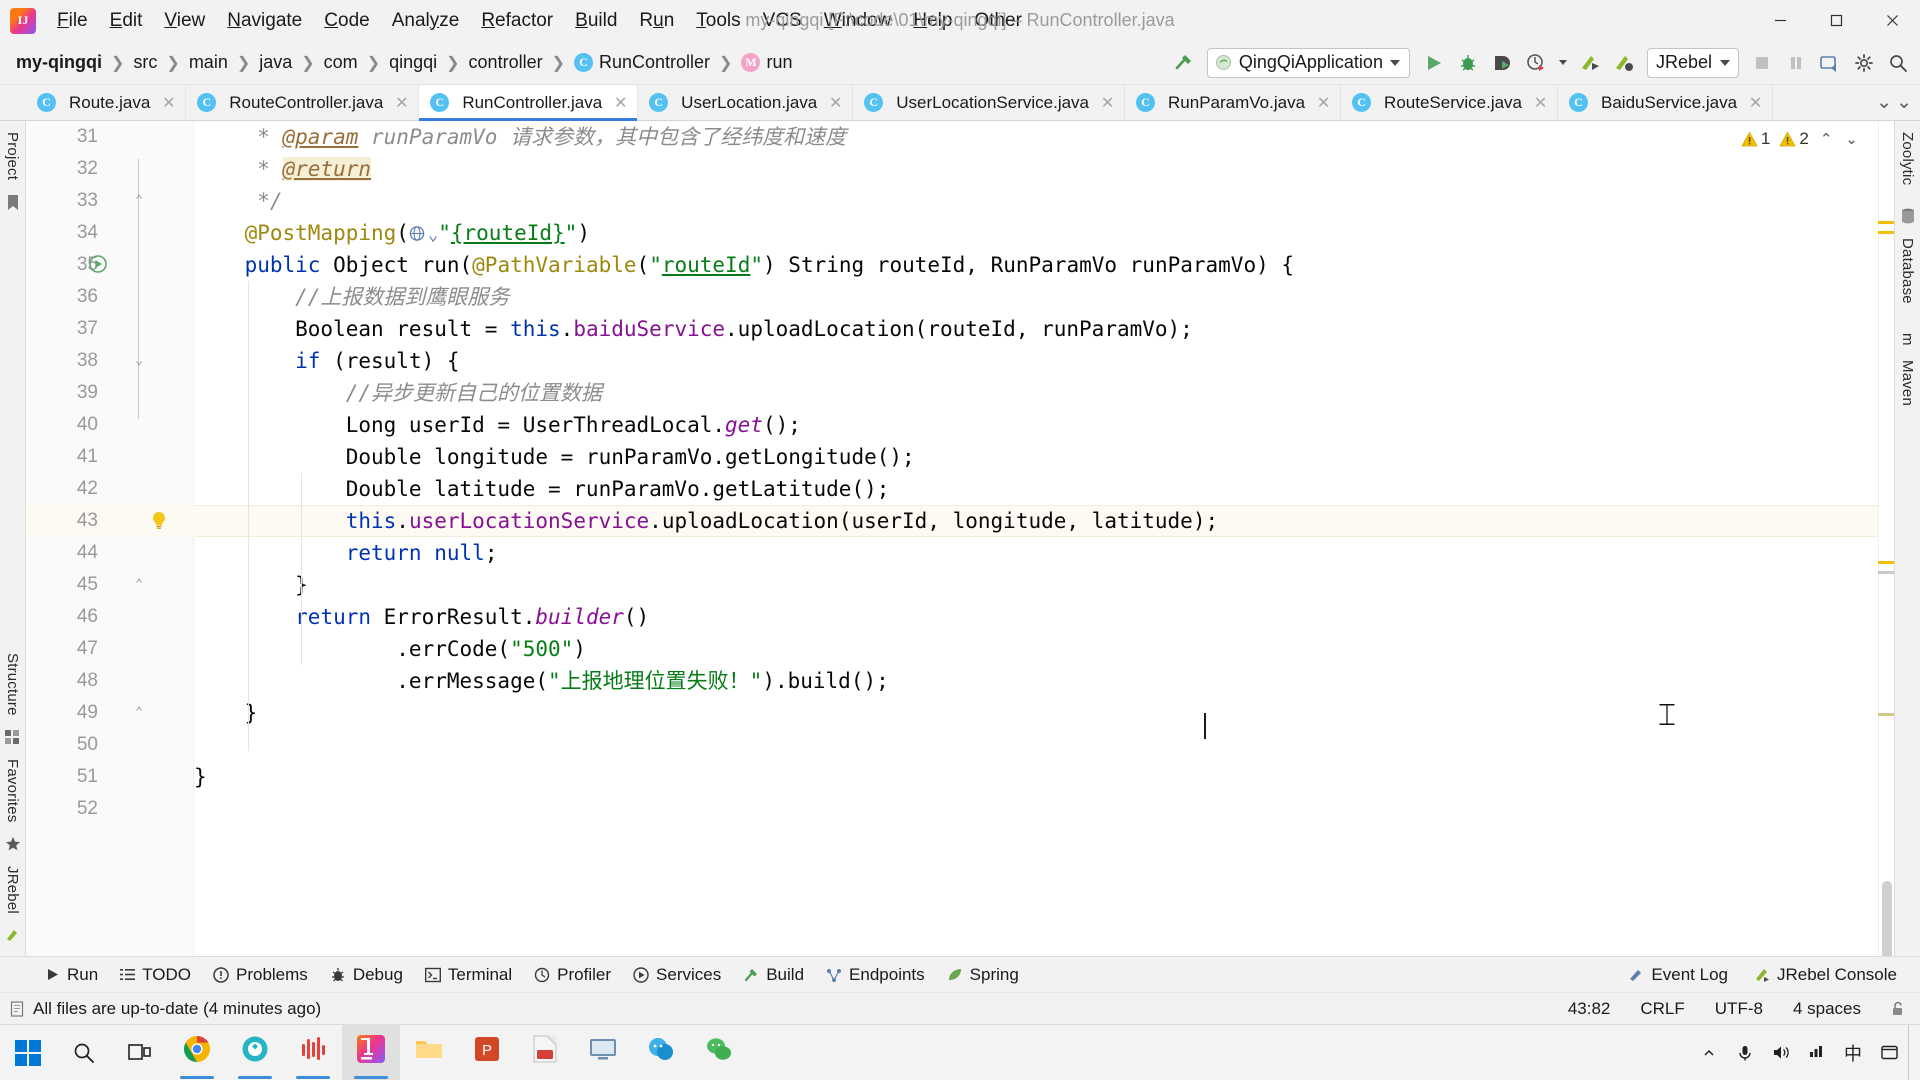 The image size is (1920, 1080). What do you see at coordinates (782, 21) in the screenshot?
I see `menu-vcs: VCS` at bounding box center [782, 21].